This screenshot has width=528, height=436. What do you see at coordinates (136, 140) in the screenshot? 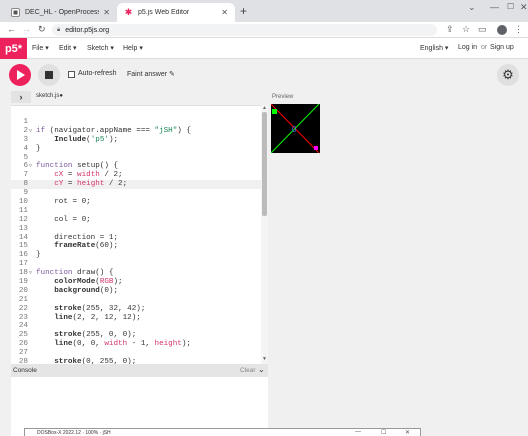
I see `code-line: 3 Include('p5');` at bounding box center [136, 140].